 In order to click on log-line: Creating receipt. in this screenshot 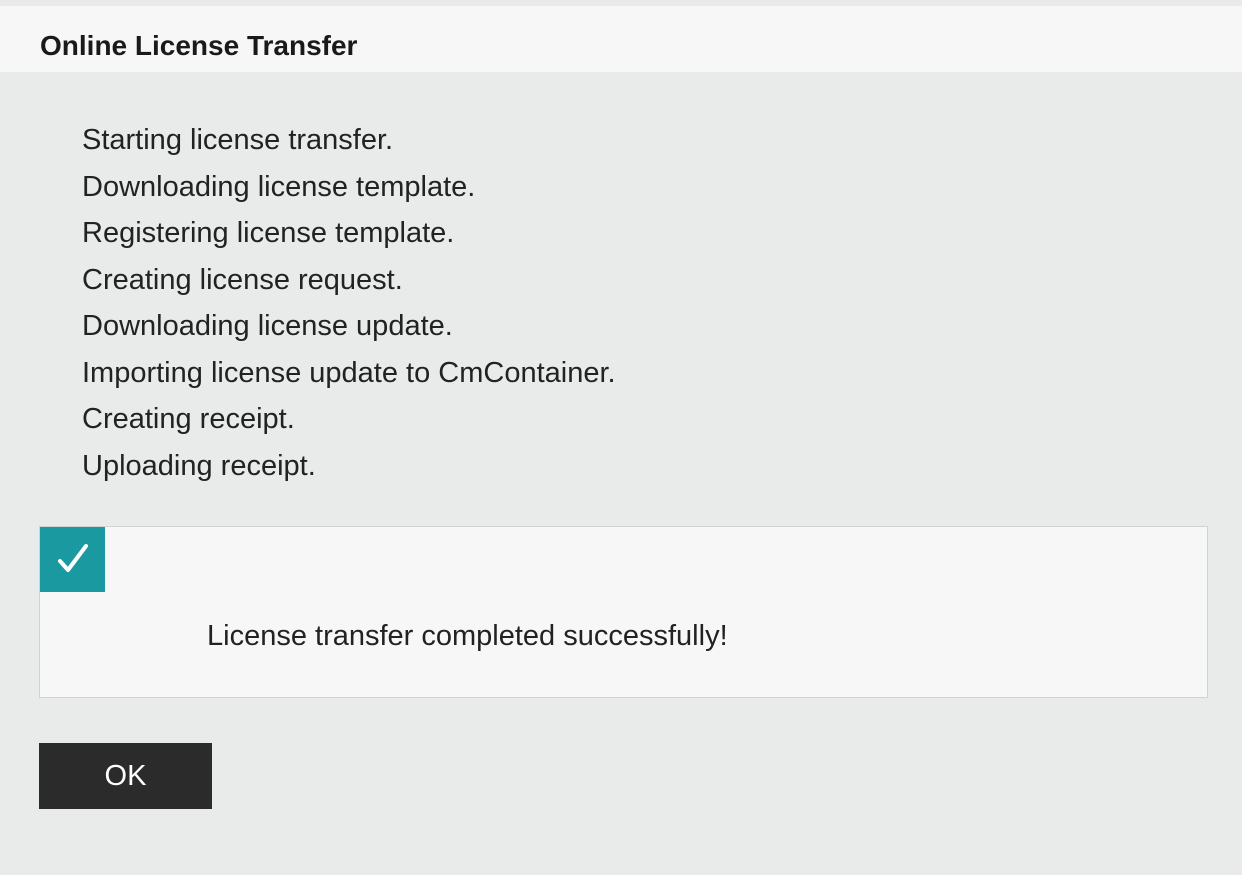, I will do `click(188, 419)`.